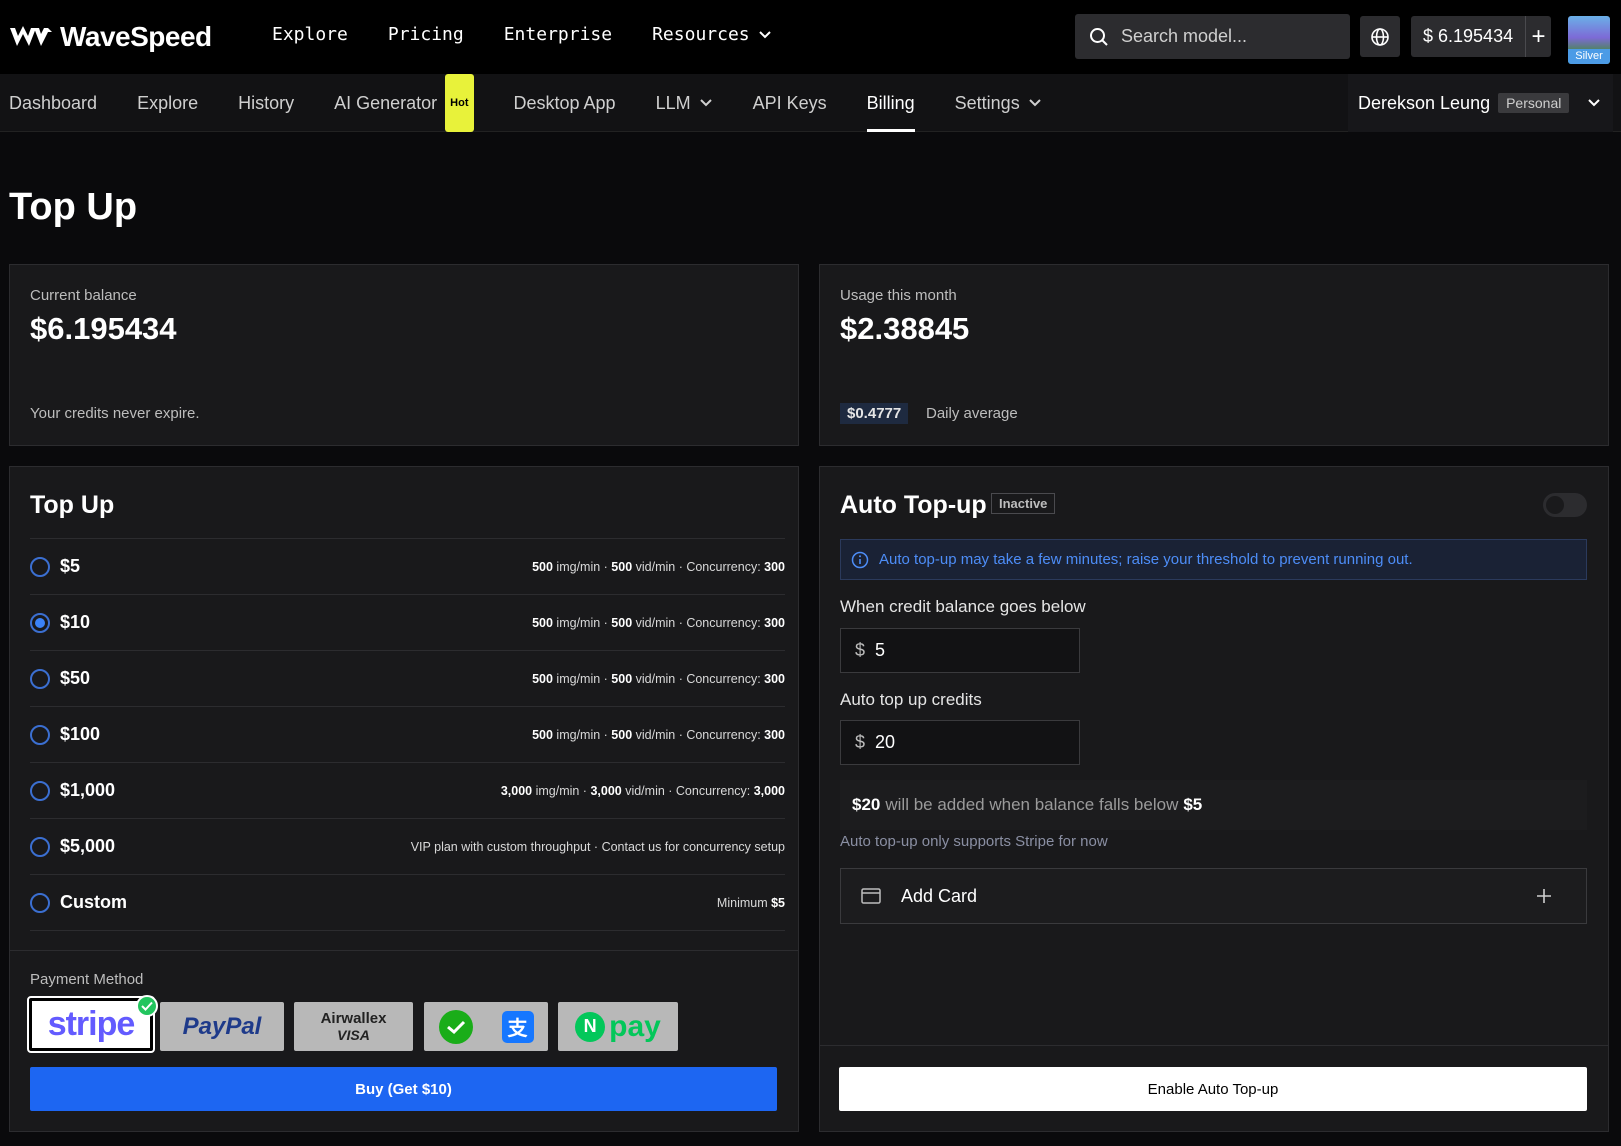 The height and width of the screenshot is (1146, 1621). I want to click on usage-value: $2.38845, so click(905, 328).